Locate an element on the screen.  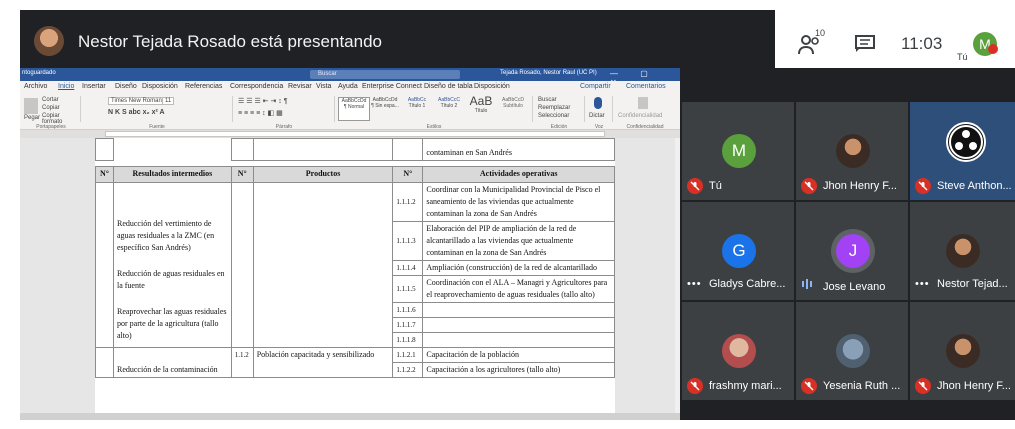
menu-vista: Vista is located at coordinates (323, 86).